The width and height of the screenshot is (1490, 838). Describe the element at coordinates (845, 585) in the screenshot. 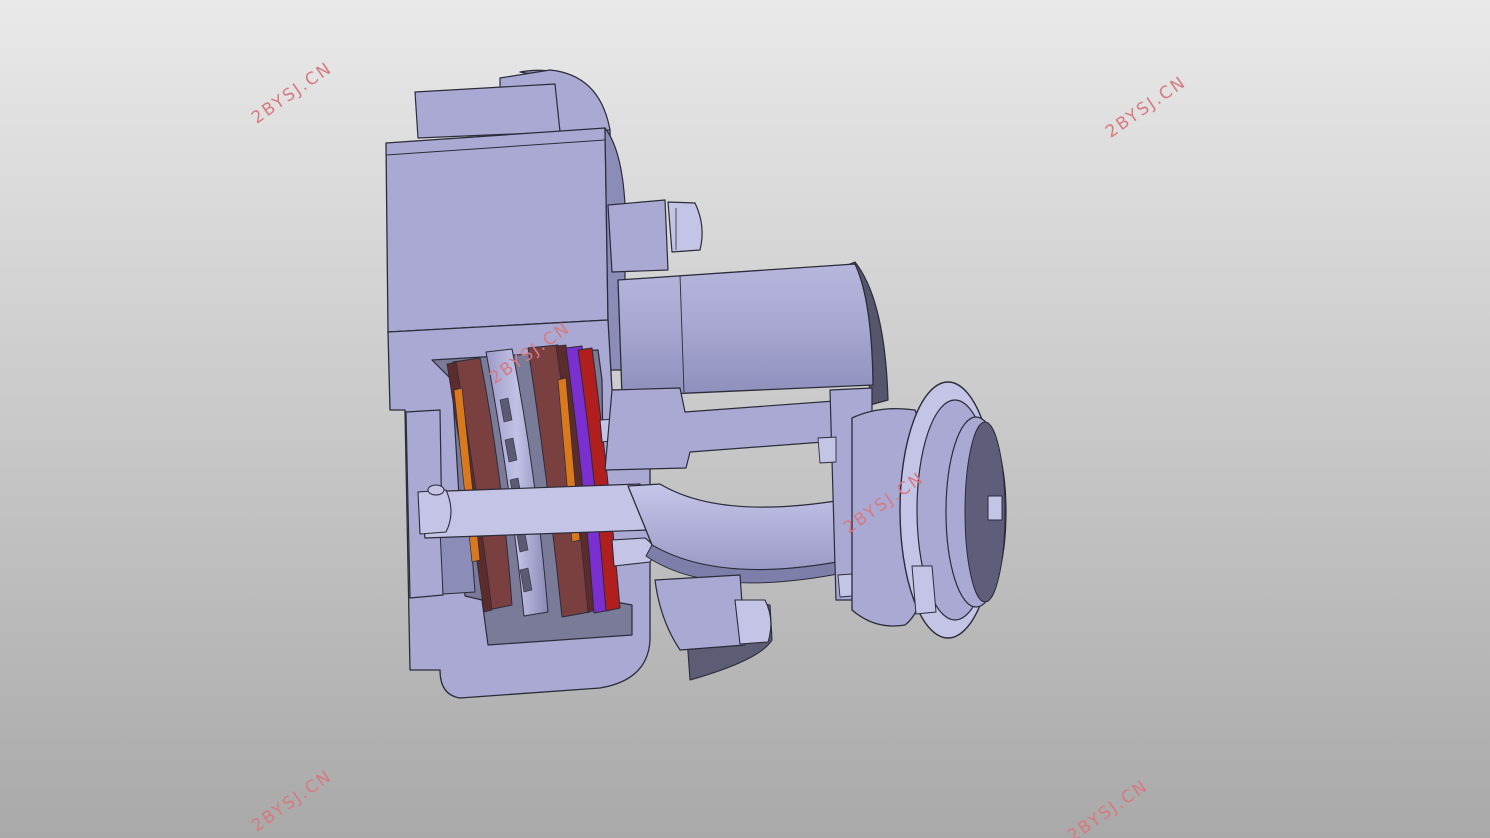

I see `mount-stud-lower` at that location.